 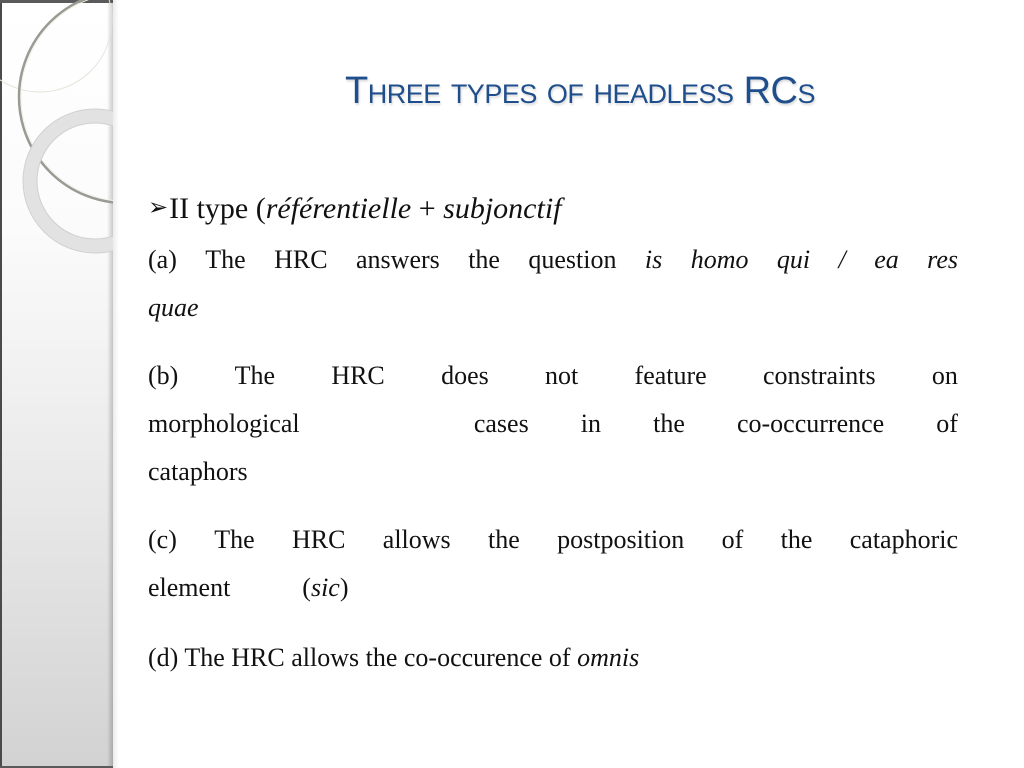 What do you see at coordinates (189, 587) in the screenshot?
I see `word: element` at bounding box center [189, 587].